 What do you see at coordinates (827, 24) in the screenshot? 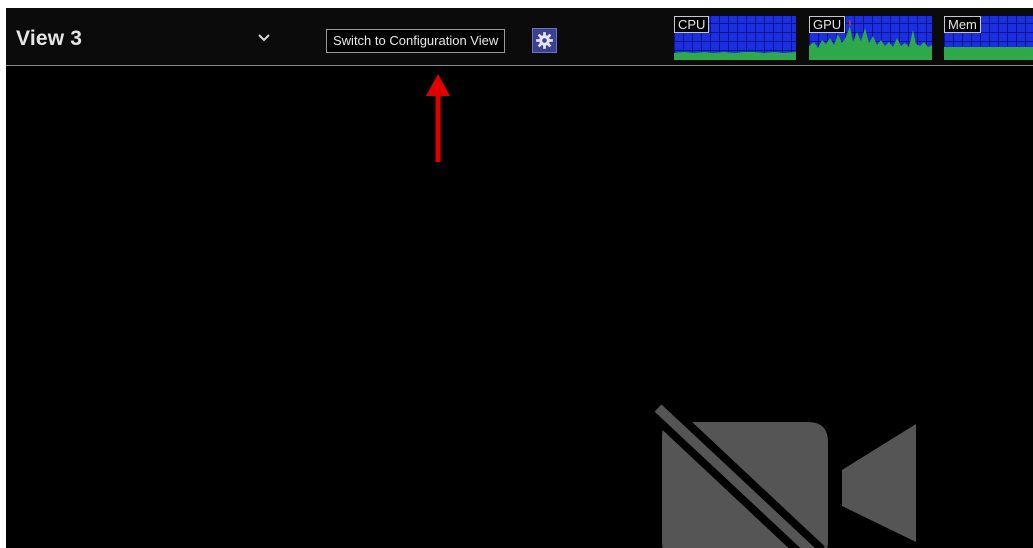
I see `gpu-monitor-label: GPU` at bounding box center [827, 24].